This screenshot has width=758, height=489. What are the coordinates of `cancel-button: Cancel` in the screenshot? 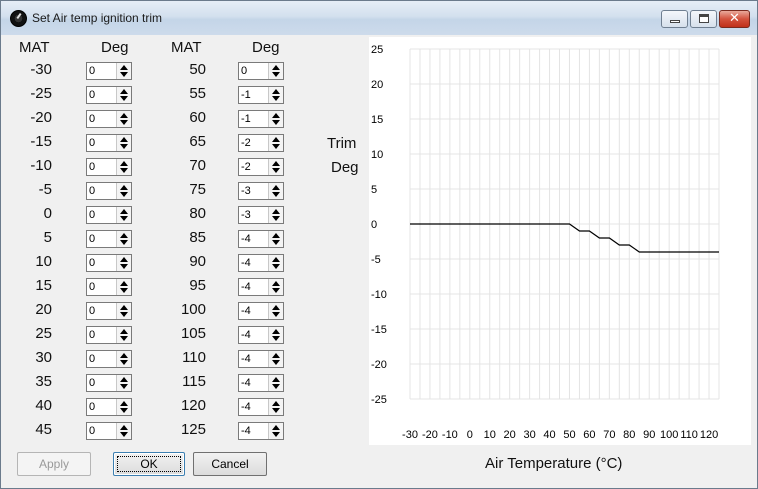 It's located at (230, 464).